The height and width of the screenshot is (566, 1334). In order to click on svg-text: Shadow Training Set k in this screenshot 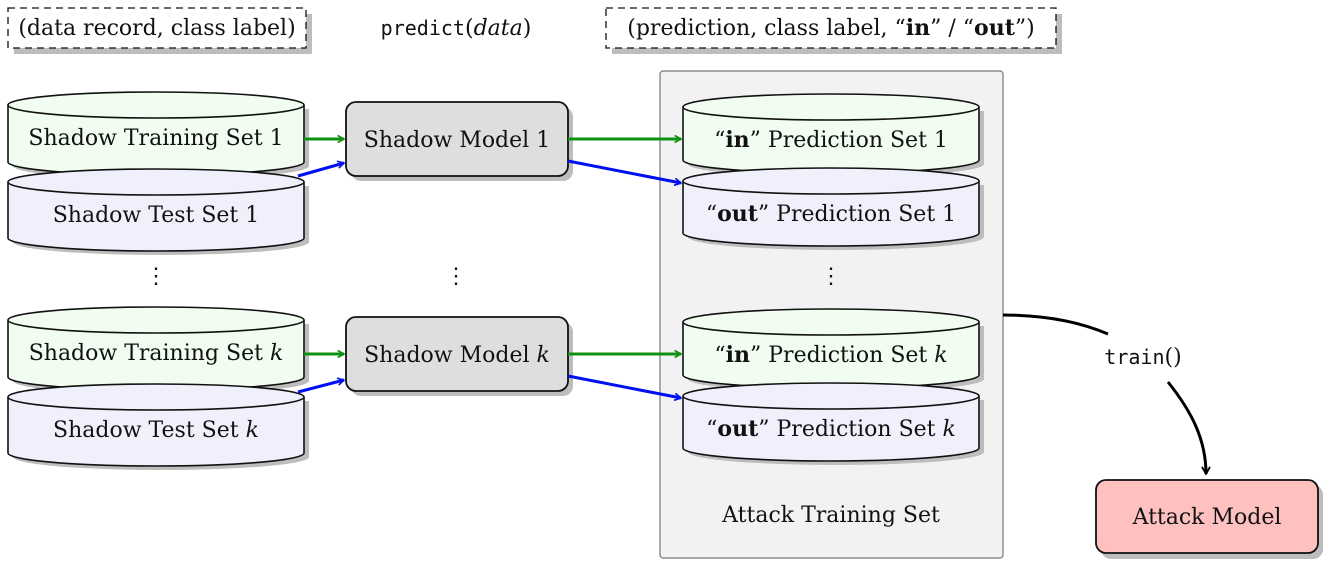, I will do `click(156, 353)`.